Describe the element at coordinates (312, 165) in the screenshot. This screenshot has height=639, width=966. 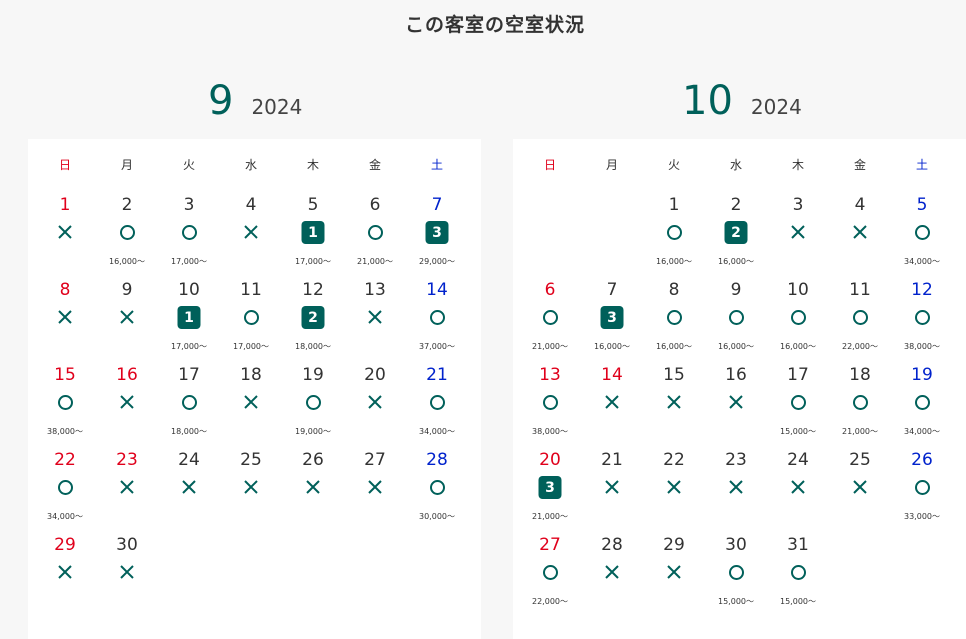
I see `weekday-label: 木` at that location.